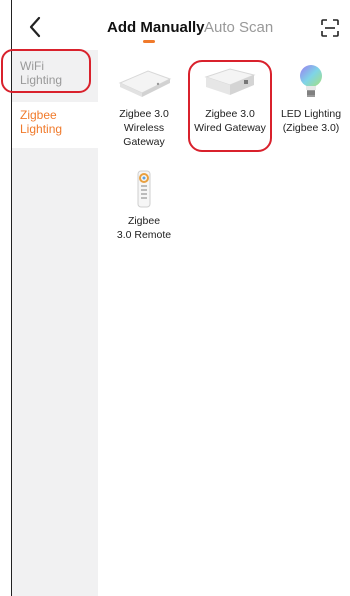 The width and height of the screenshot is (350, 596). I want to click on highlight-wired-gateway, so click(230, 106).